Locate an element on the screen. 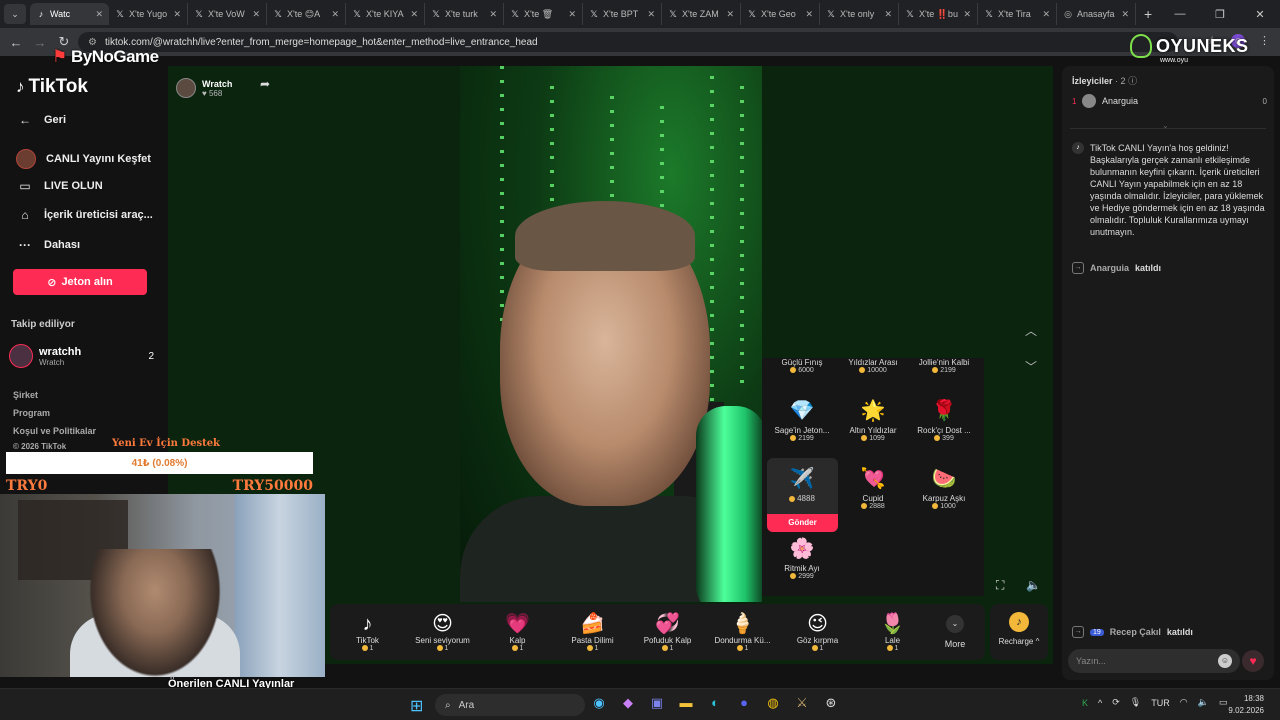 The width and height of the screenshot is (1280, 720). chevron-down-icon: ﹀ is located at coordinates (1031, 366).